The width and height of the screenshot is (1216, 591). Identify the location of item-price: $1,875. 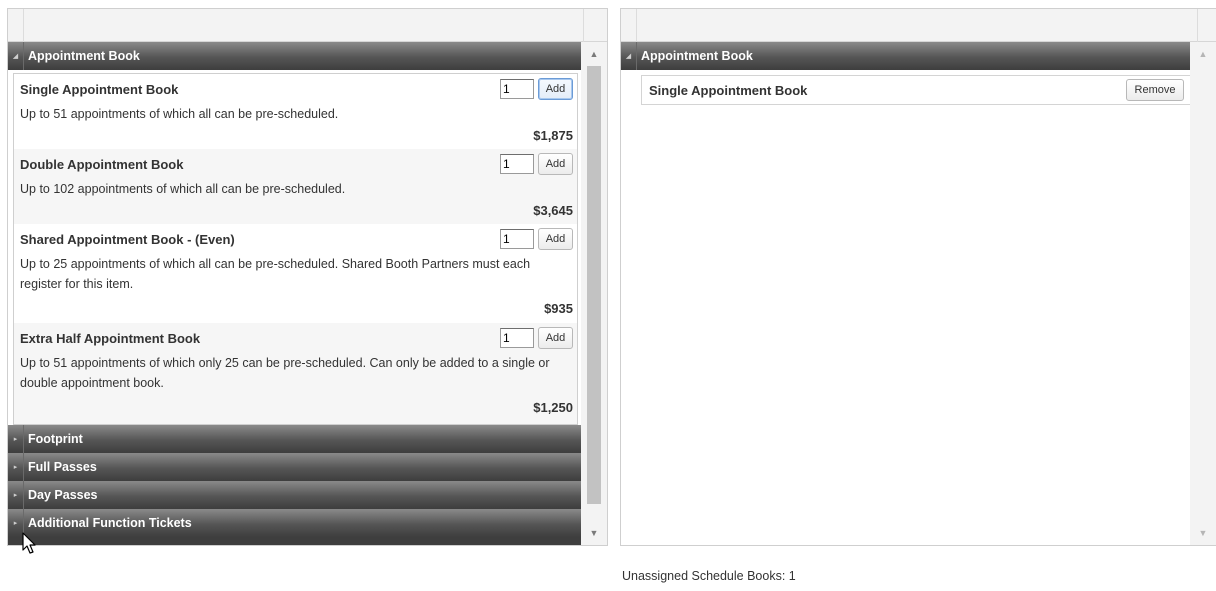
(553, 135).